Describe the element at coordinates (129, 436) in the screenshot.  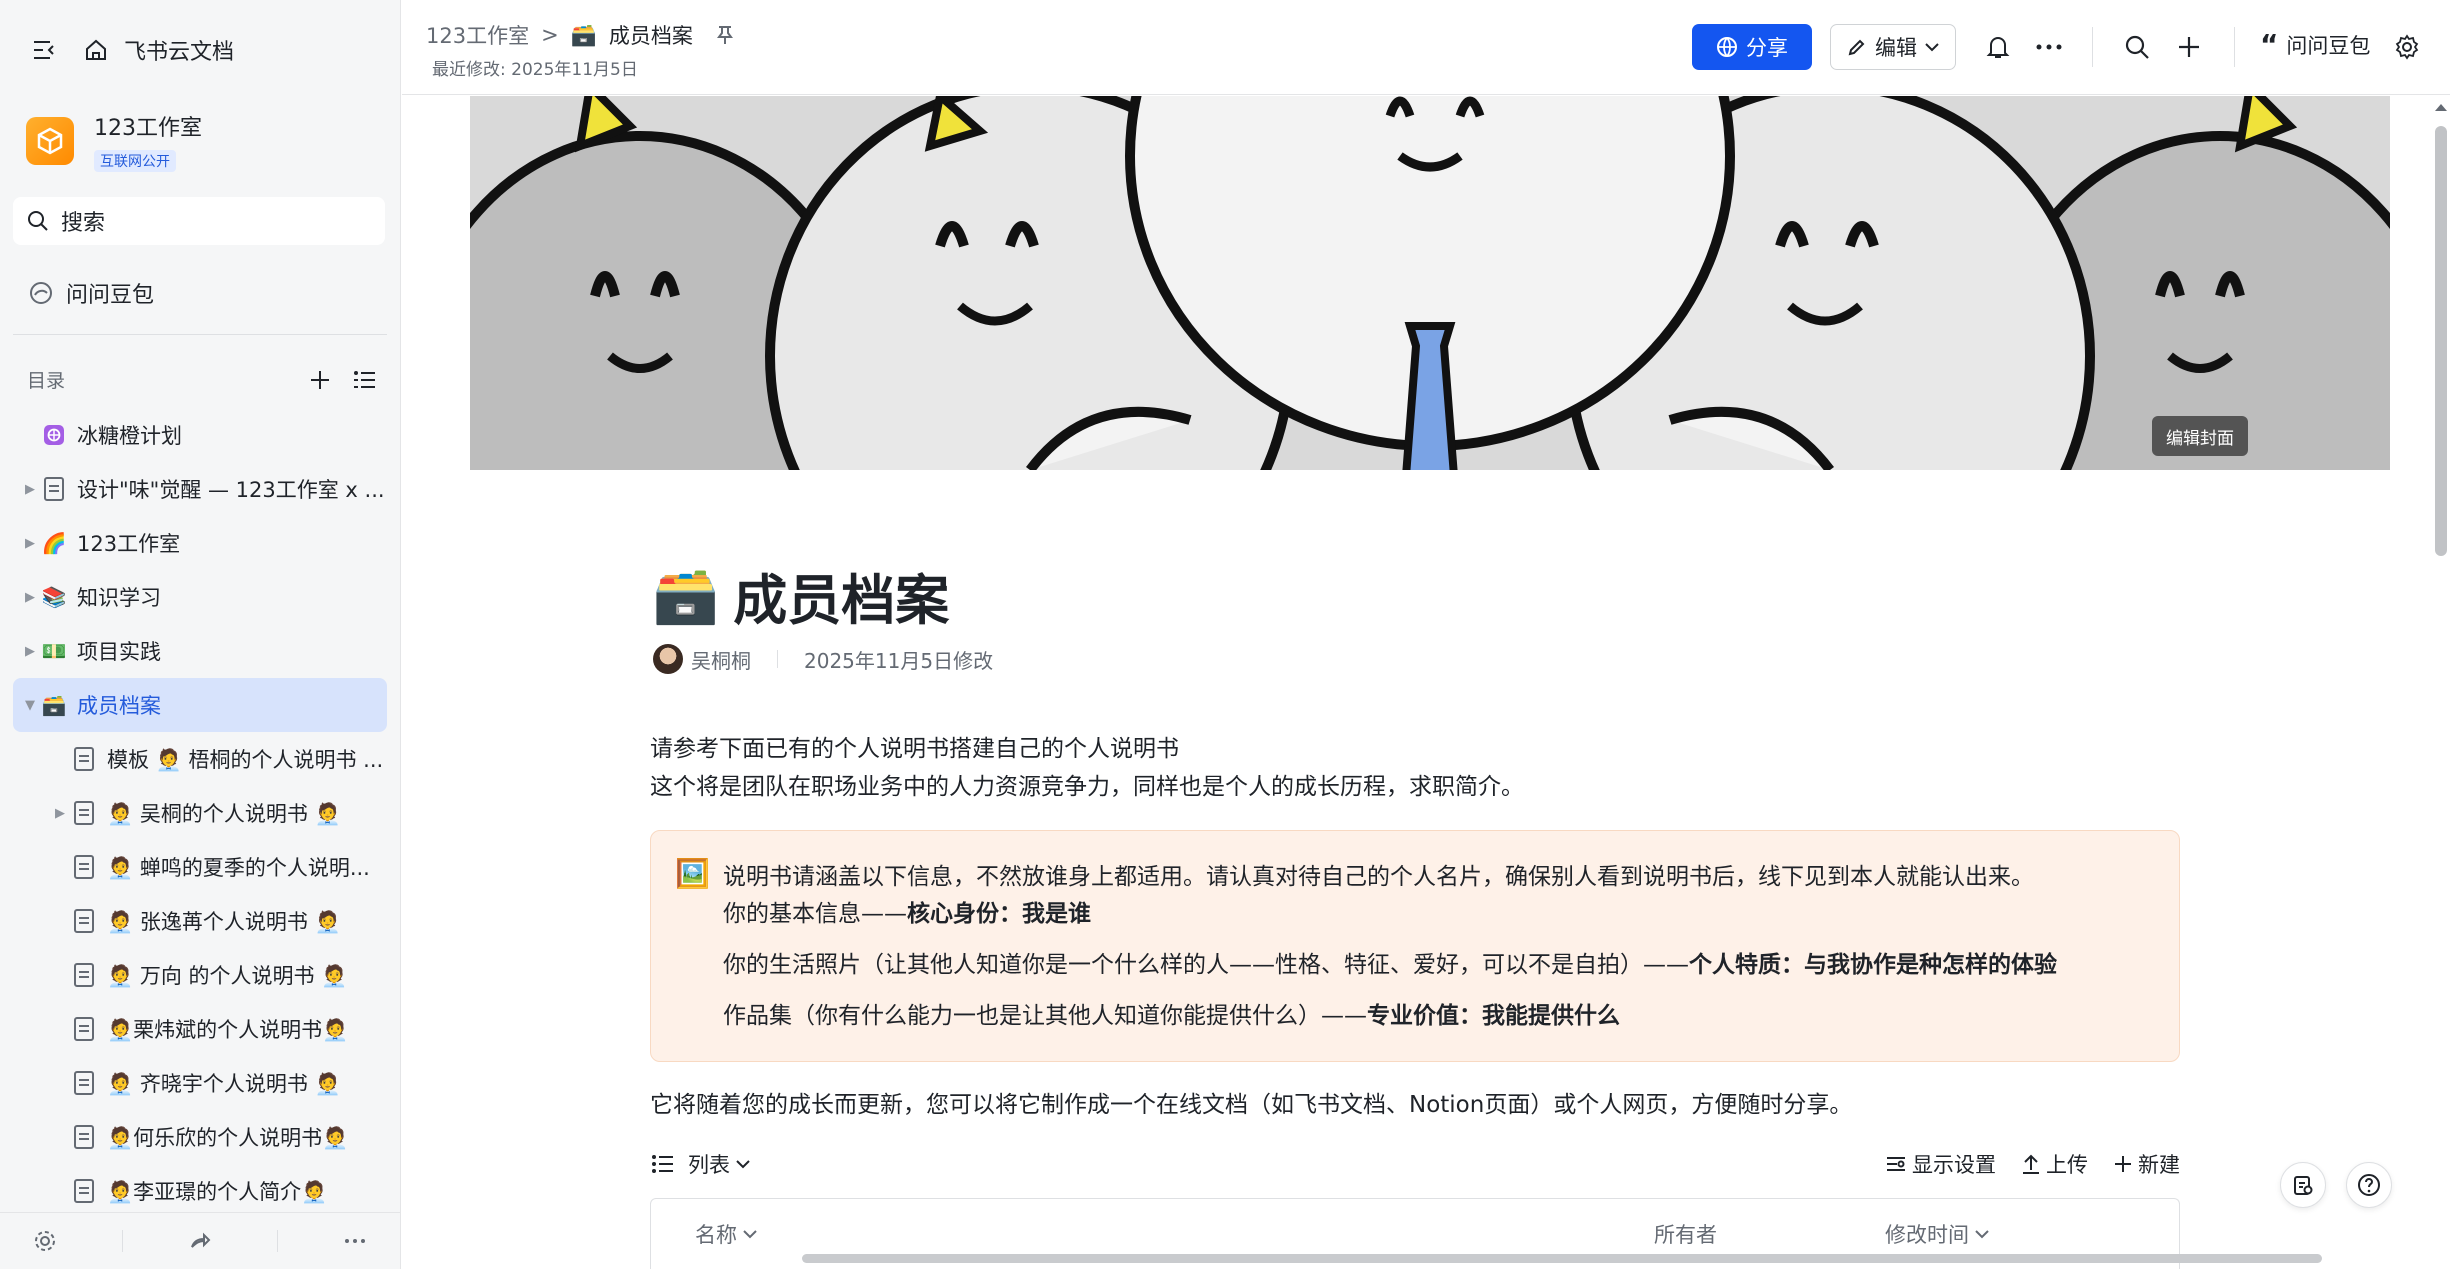
I see `sidebar-item-label: 冰糖橙计划` at that location.